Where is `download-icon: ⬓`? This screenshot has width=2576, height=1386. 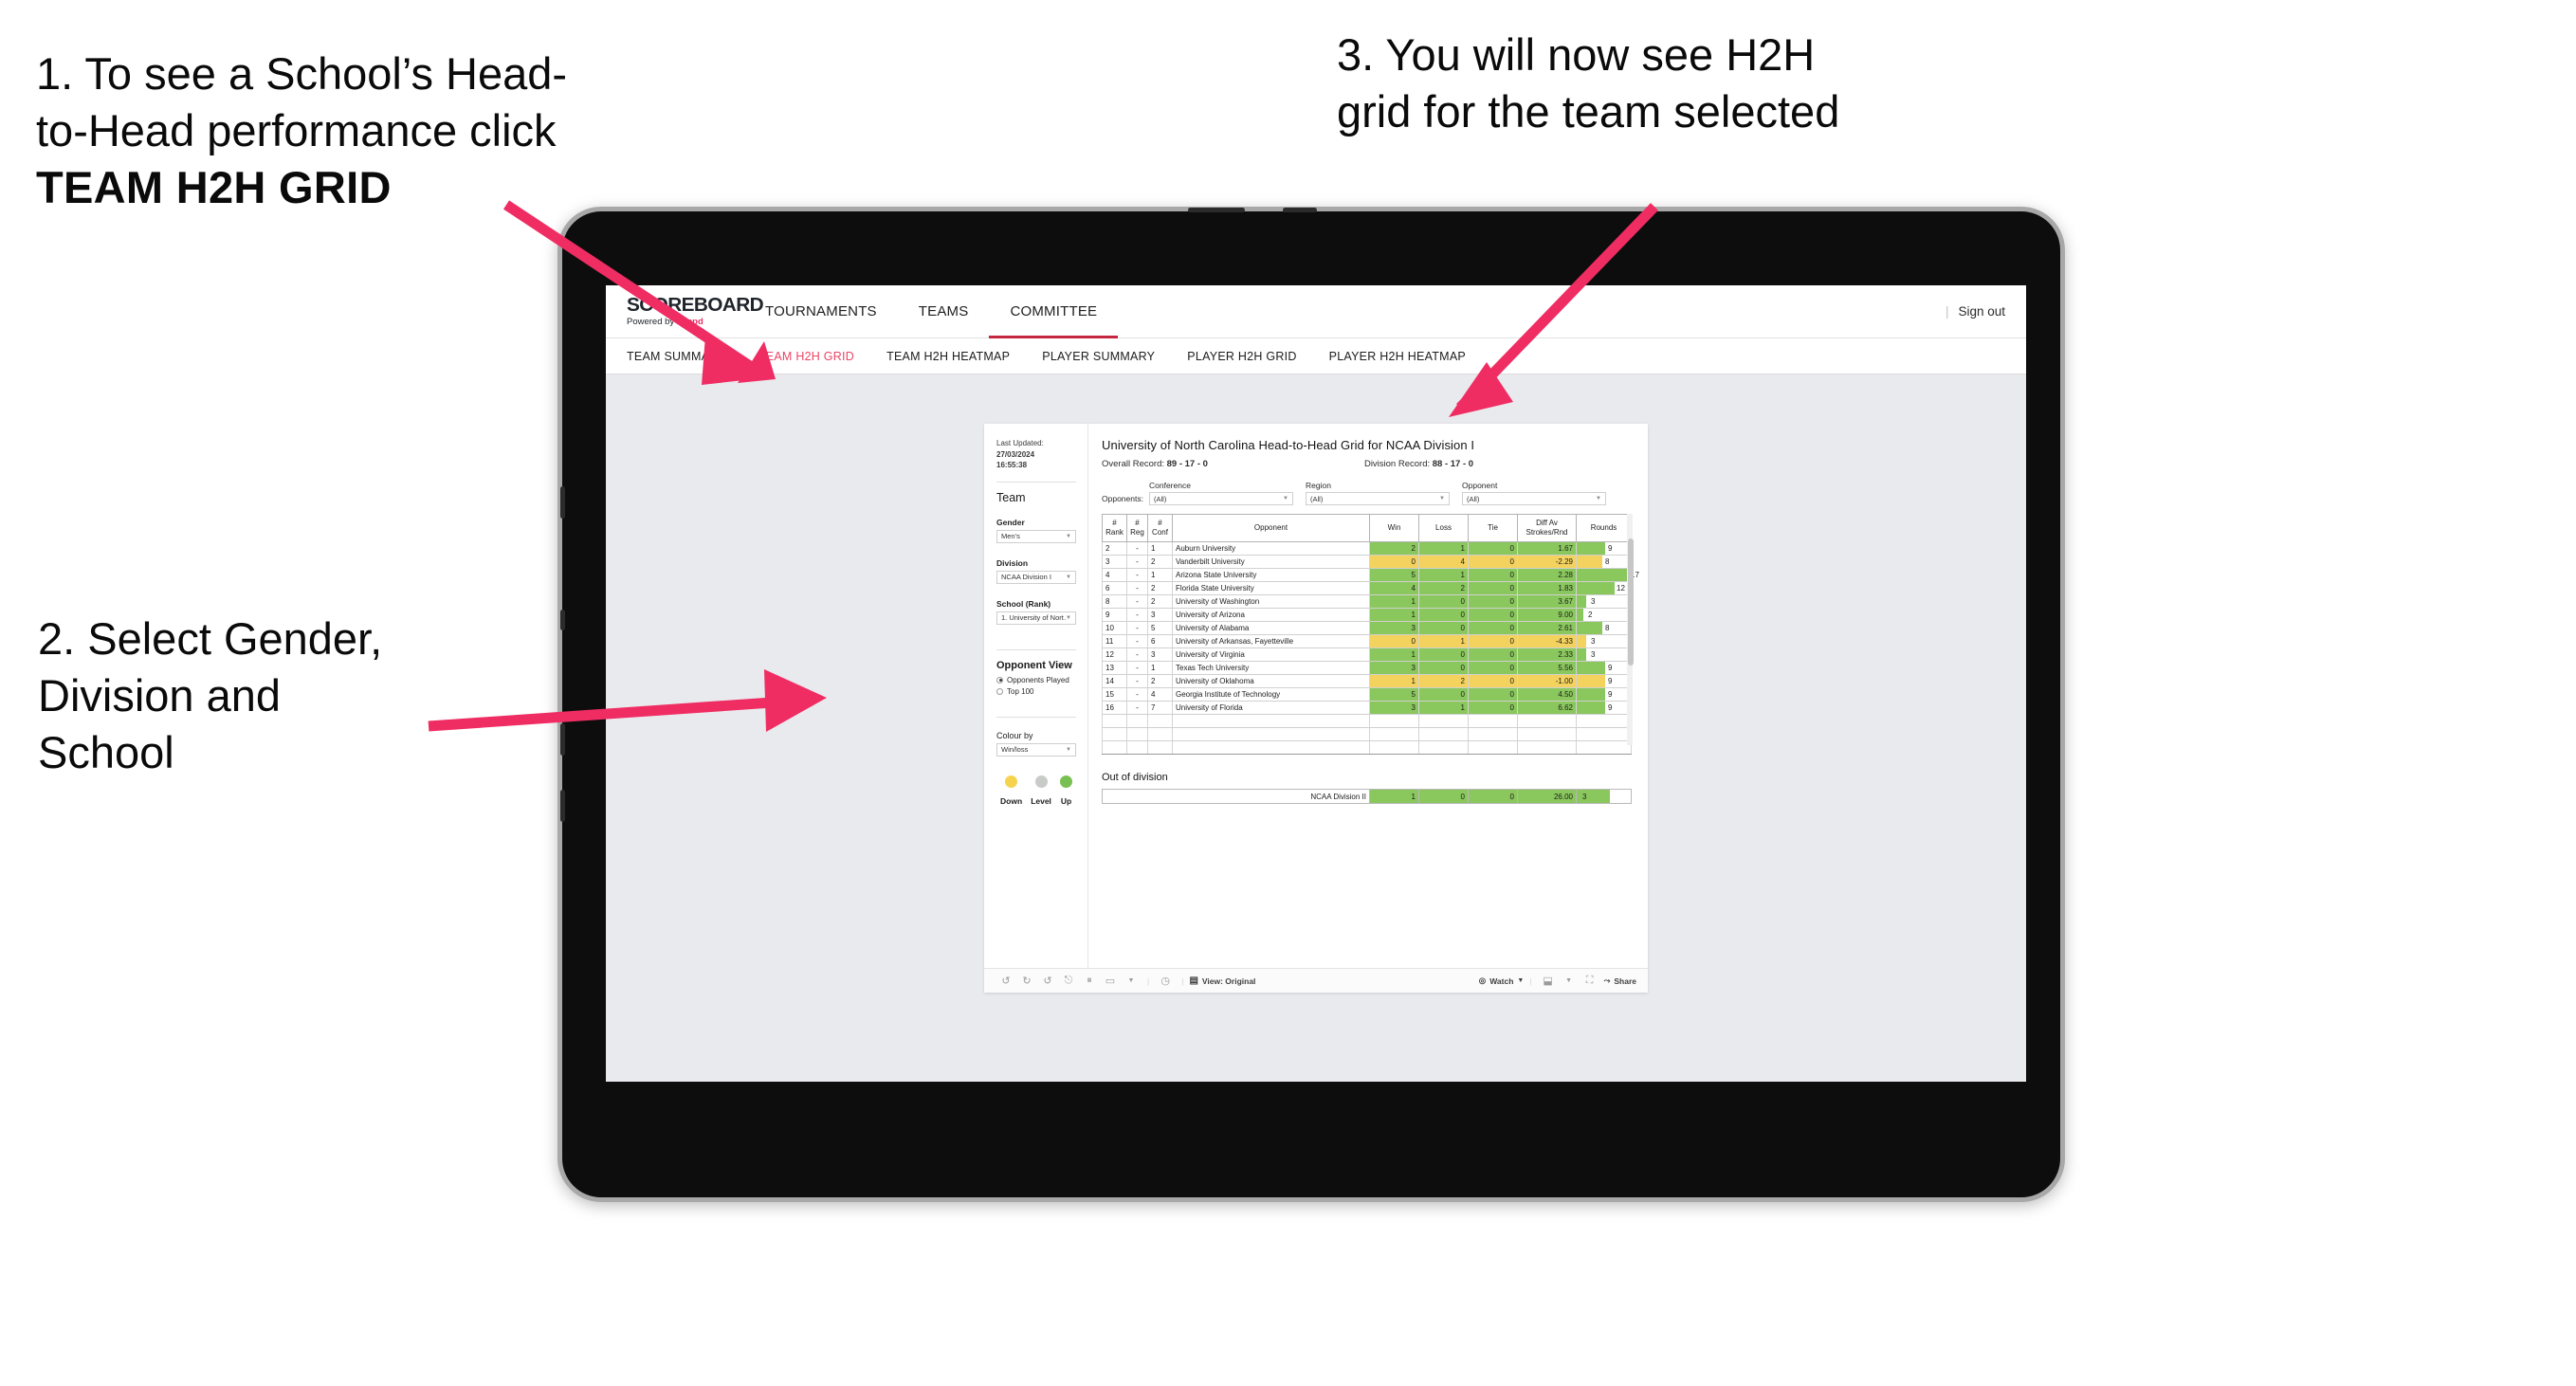 download-icon: ⬓ is located at coordinates (1548, 981).